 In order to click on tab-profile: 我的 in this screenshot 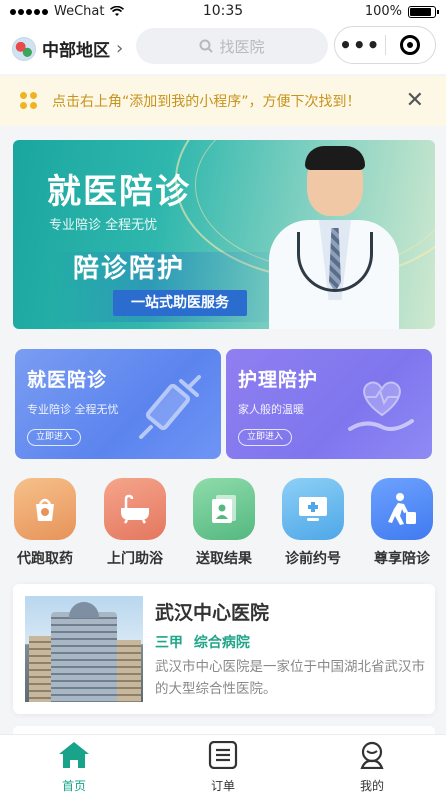, I will do `click(372, 767)`.